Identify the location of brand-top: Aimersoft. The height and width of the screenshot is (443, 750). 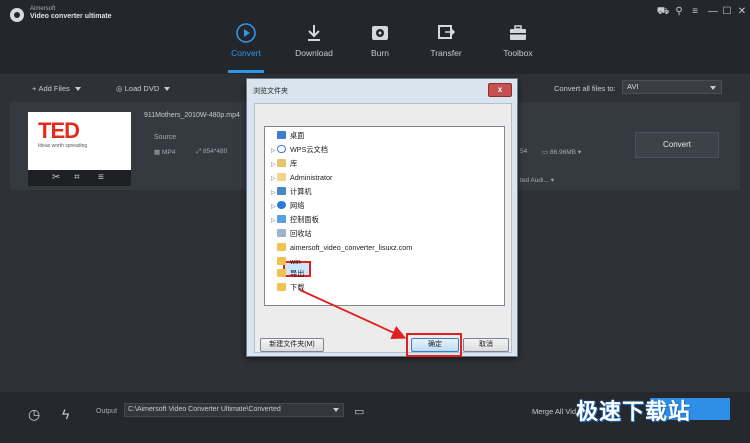
(43, 9).